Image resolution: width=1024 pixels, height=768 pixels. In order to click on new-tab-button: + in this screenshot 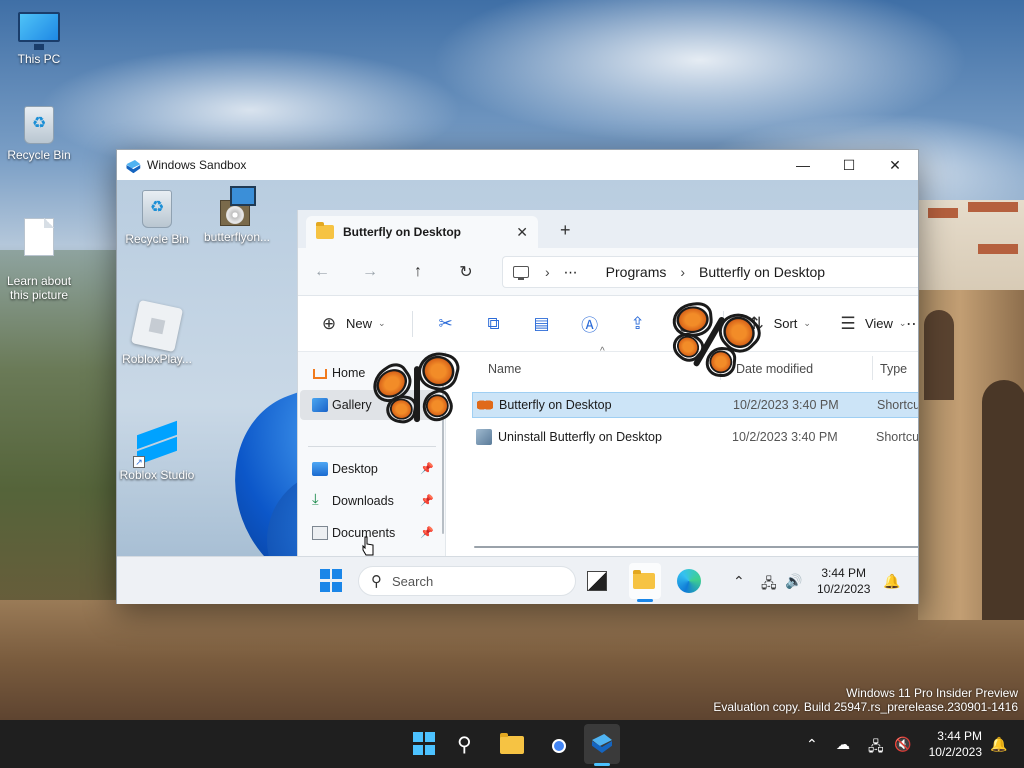, I will do `click(565, 230)`.